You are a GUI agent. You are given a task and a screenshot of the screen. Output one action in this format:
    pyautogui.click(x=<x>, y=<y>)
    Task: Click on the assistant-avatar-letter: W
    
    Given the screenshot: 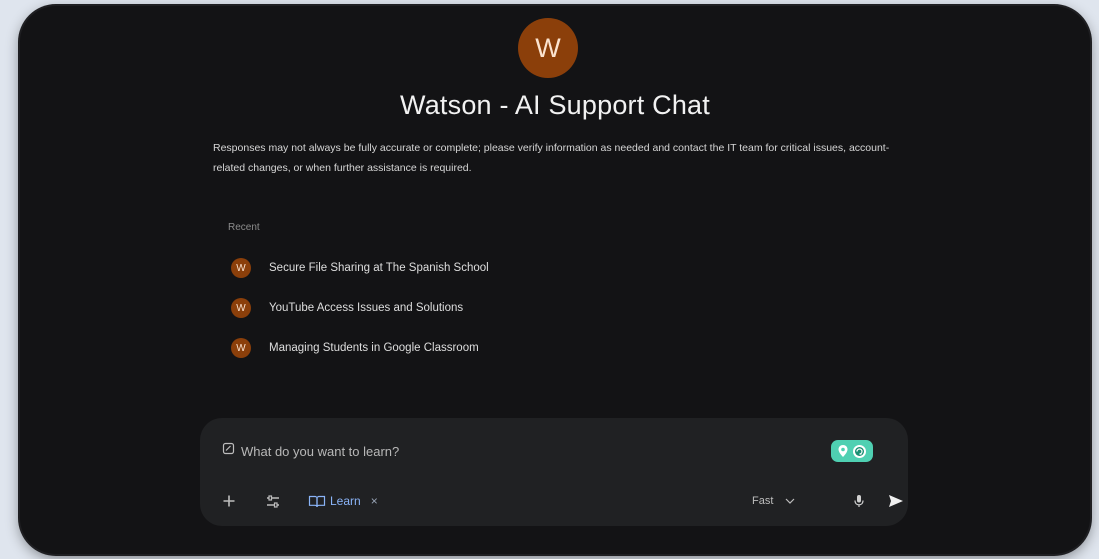 What is the action you would take?
    pyautogui.click(x=548, y=47)
    